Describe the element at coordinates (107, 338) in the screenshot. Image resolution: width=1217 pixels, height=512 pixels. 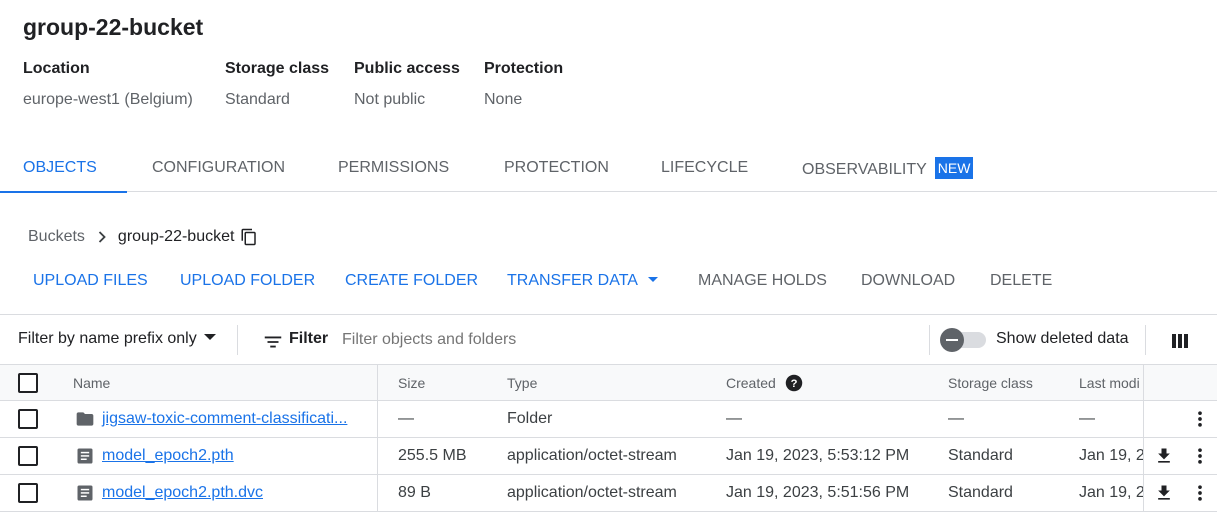
I see `filter-mode-label: Filter by name prefix only` at that location.